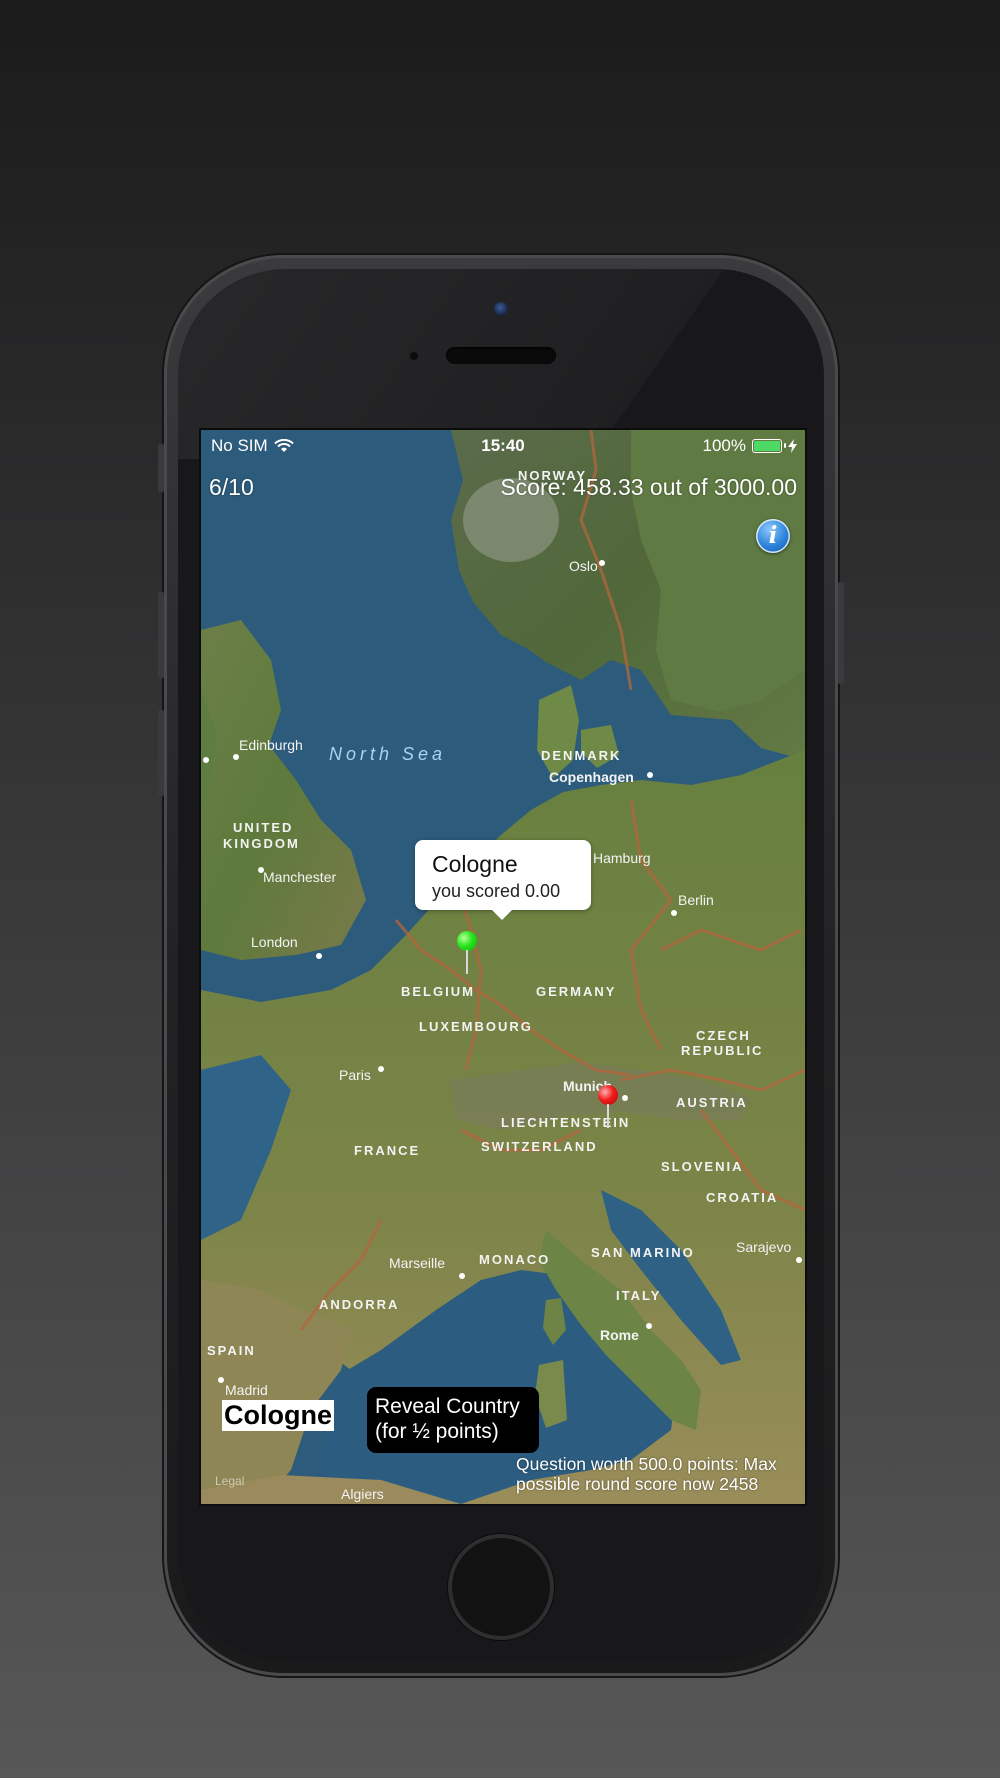 The height and width of the screenshot is (1778, 1000). I want to click on status-bar: No SIM 15:40 100%, so click(503, 446).